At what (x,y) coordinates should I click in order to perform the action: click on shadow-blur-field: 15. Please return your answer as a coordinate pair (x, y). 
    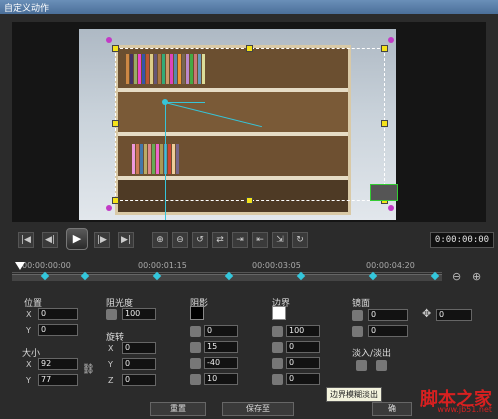
    Looking at the image, I should click on (221, 347).